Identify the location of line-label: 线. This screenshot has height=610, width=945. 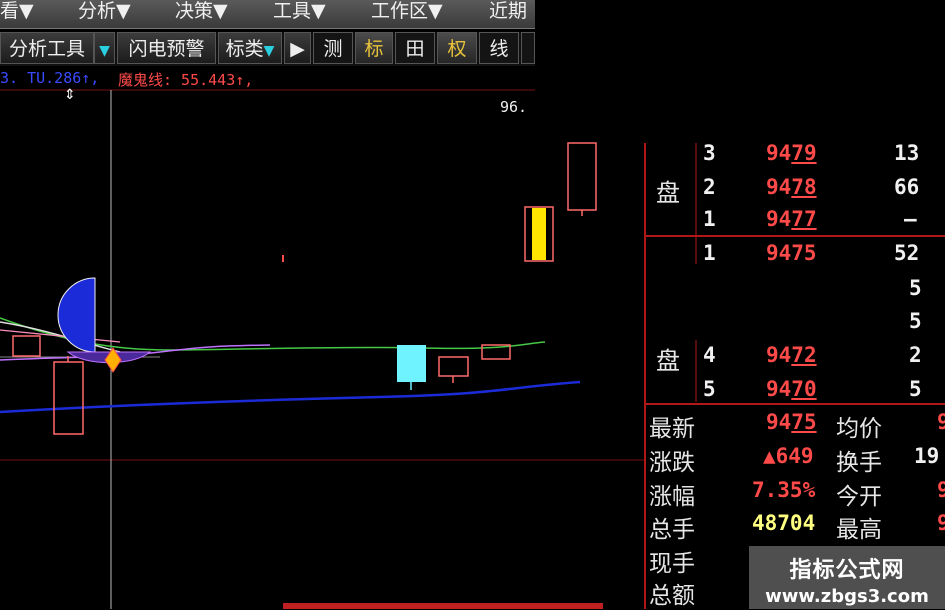
(499, 49).